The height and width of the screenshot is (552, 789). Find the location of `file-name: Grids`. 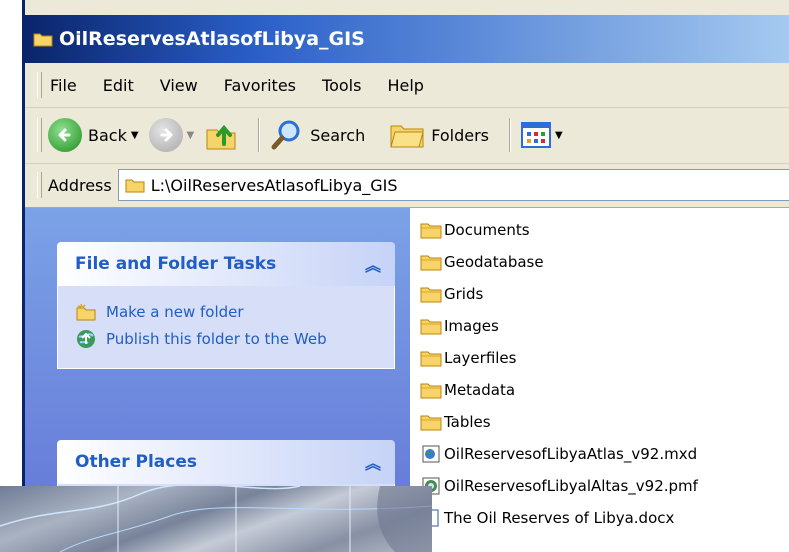

file-name: Grids is located at coordinates (464, 294).